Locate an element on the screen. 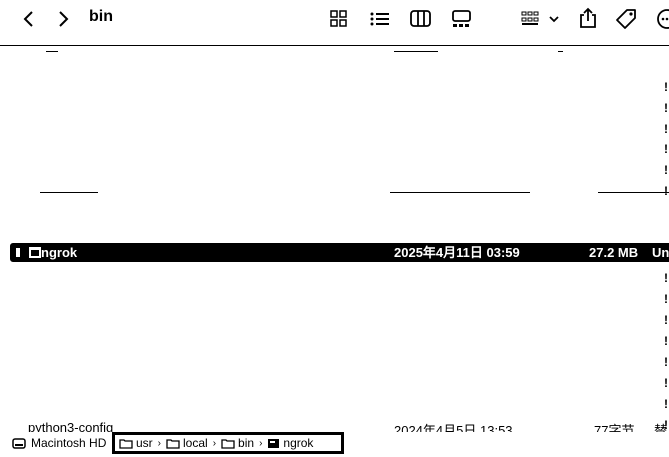 The image size is (669, 457). path-disk-label: Macintosh HD is located at coordinates (69, 443).